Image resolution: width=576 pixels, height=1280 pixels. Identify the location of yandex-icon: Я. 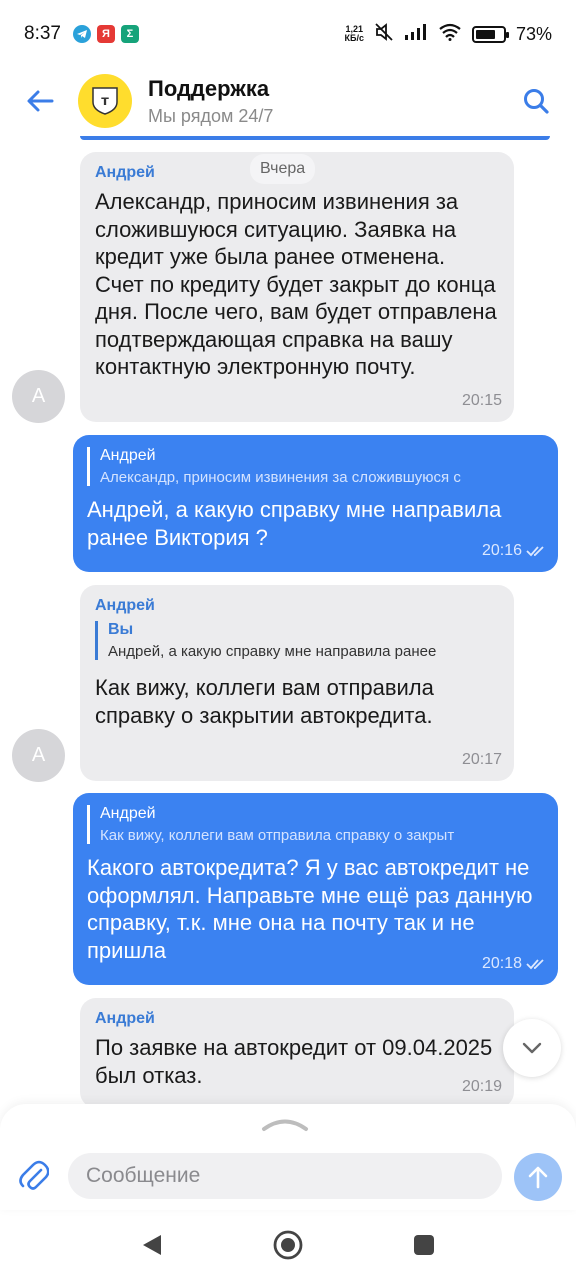
(105, 34).